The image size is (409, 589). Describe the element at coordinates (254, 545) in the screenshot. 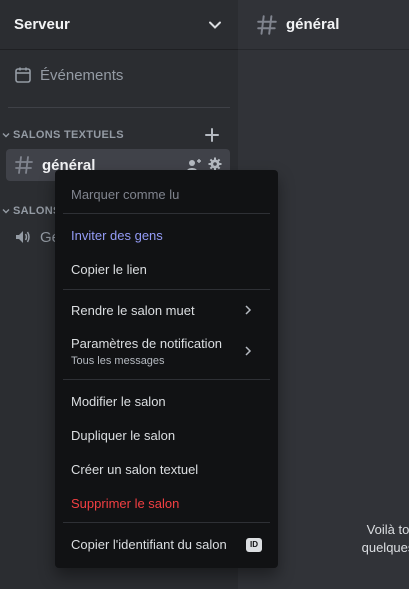

I see `id-icon: ID` at that location.